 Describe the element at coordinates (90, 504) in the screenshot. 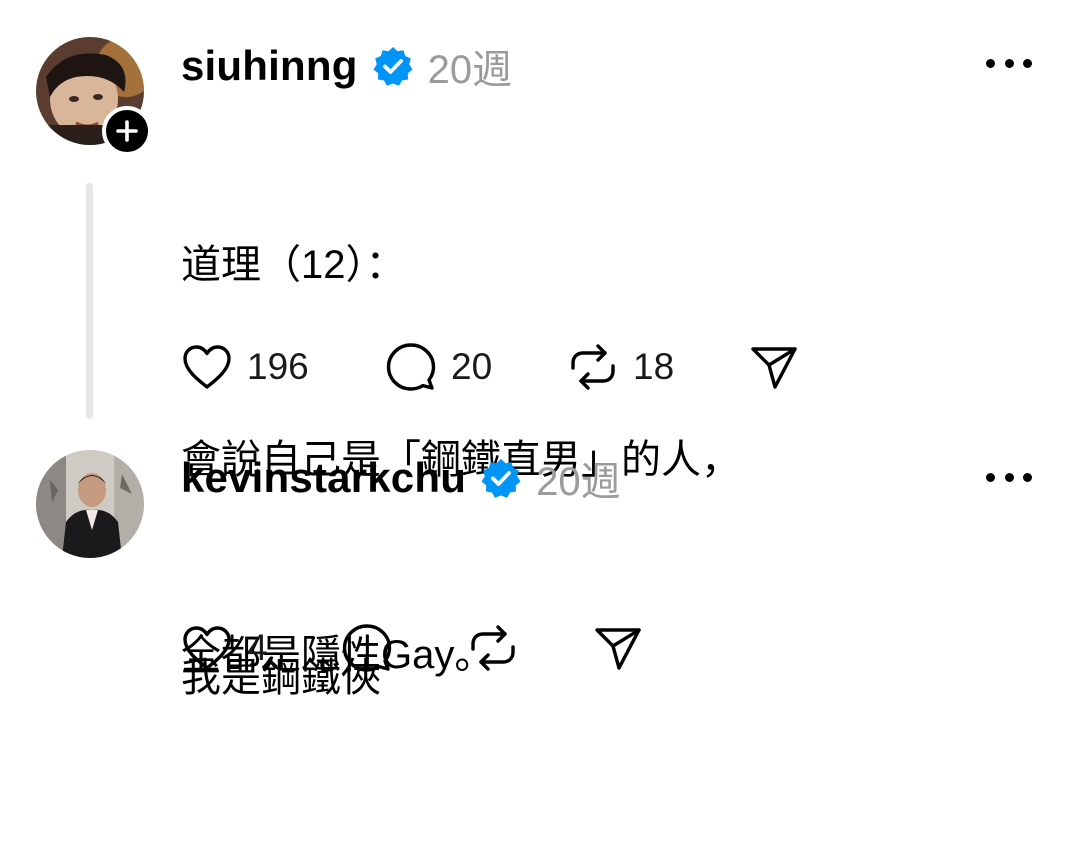

I see `avatar` at that location.